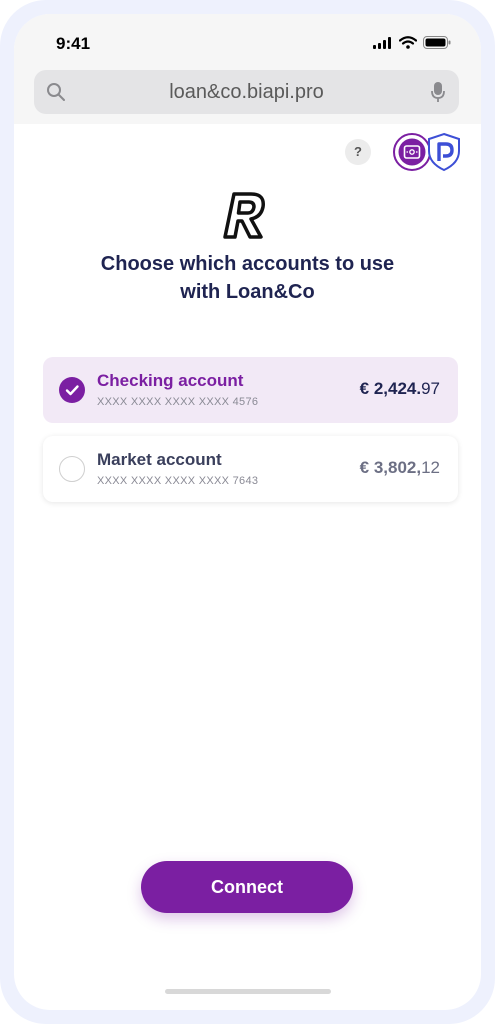  What do you see at coordinates (247, 292) in the screenshot?
I see `title-line-2: with Loan&Co` at bounding box center [247, 292].